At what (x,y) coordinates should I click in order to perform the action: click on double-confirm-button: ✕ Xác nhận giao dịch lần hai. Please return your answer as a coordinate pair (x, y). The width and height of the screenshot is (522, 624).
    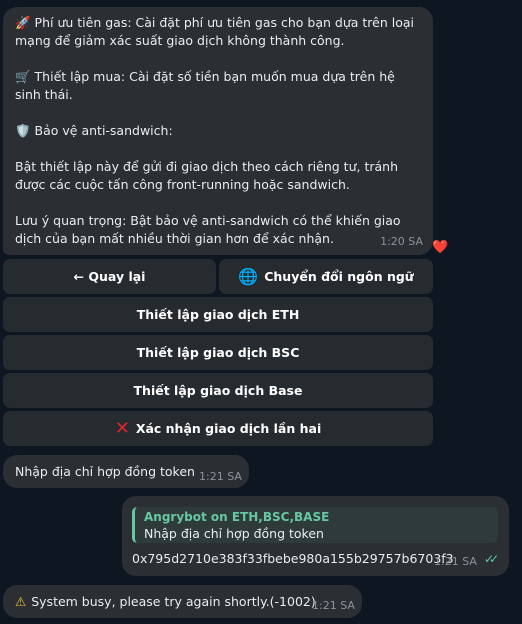
    Looking at the image, I should click on (218, 428).